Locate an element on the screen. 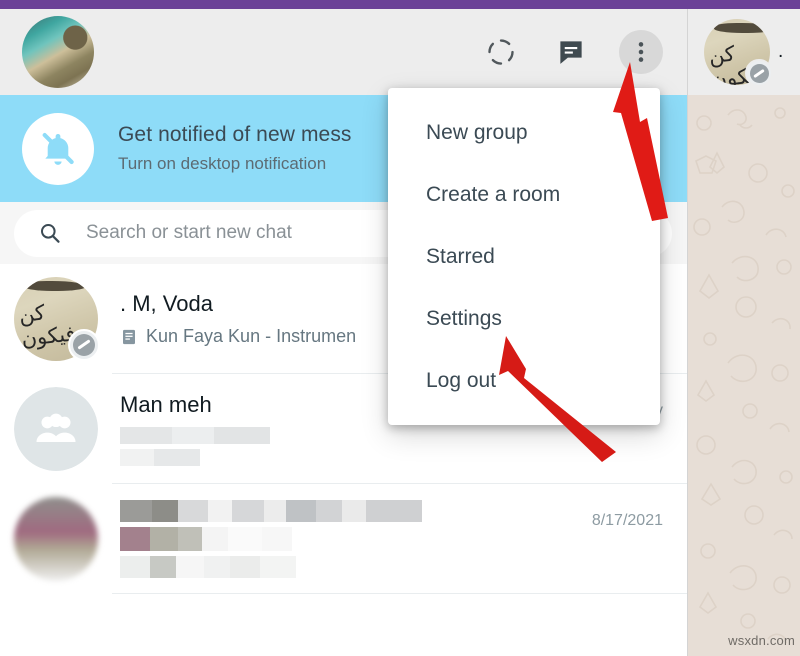  menu-item-new-group: New group is located at coordinates (524, 133).